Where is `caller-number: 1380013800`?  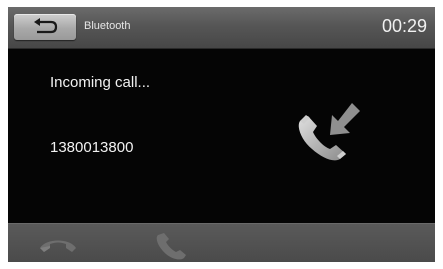 caller-number: 1380013800 is located at coordinates (92, 147).